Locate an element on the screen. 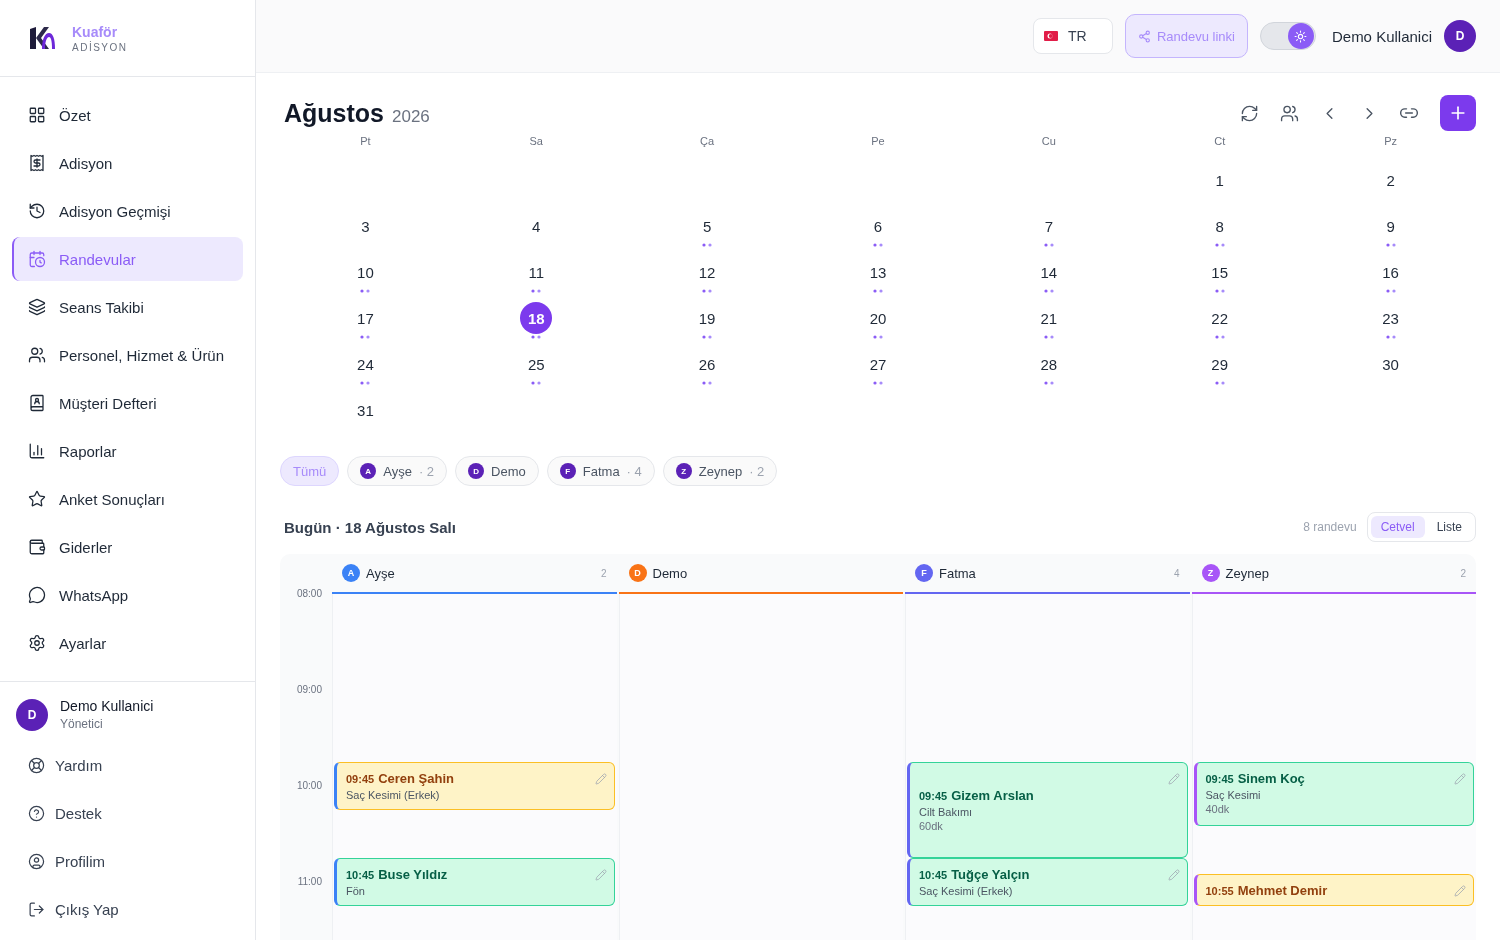 The width and height of the screenshot is (1500, 940). appointment-card: 09:45 Sinem Koç Saç Kesimi 40dk is located at coordinates (1333, 794).